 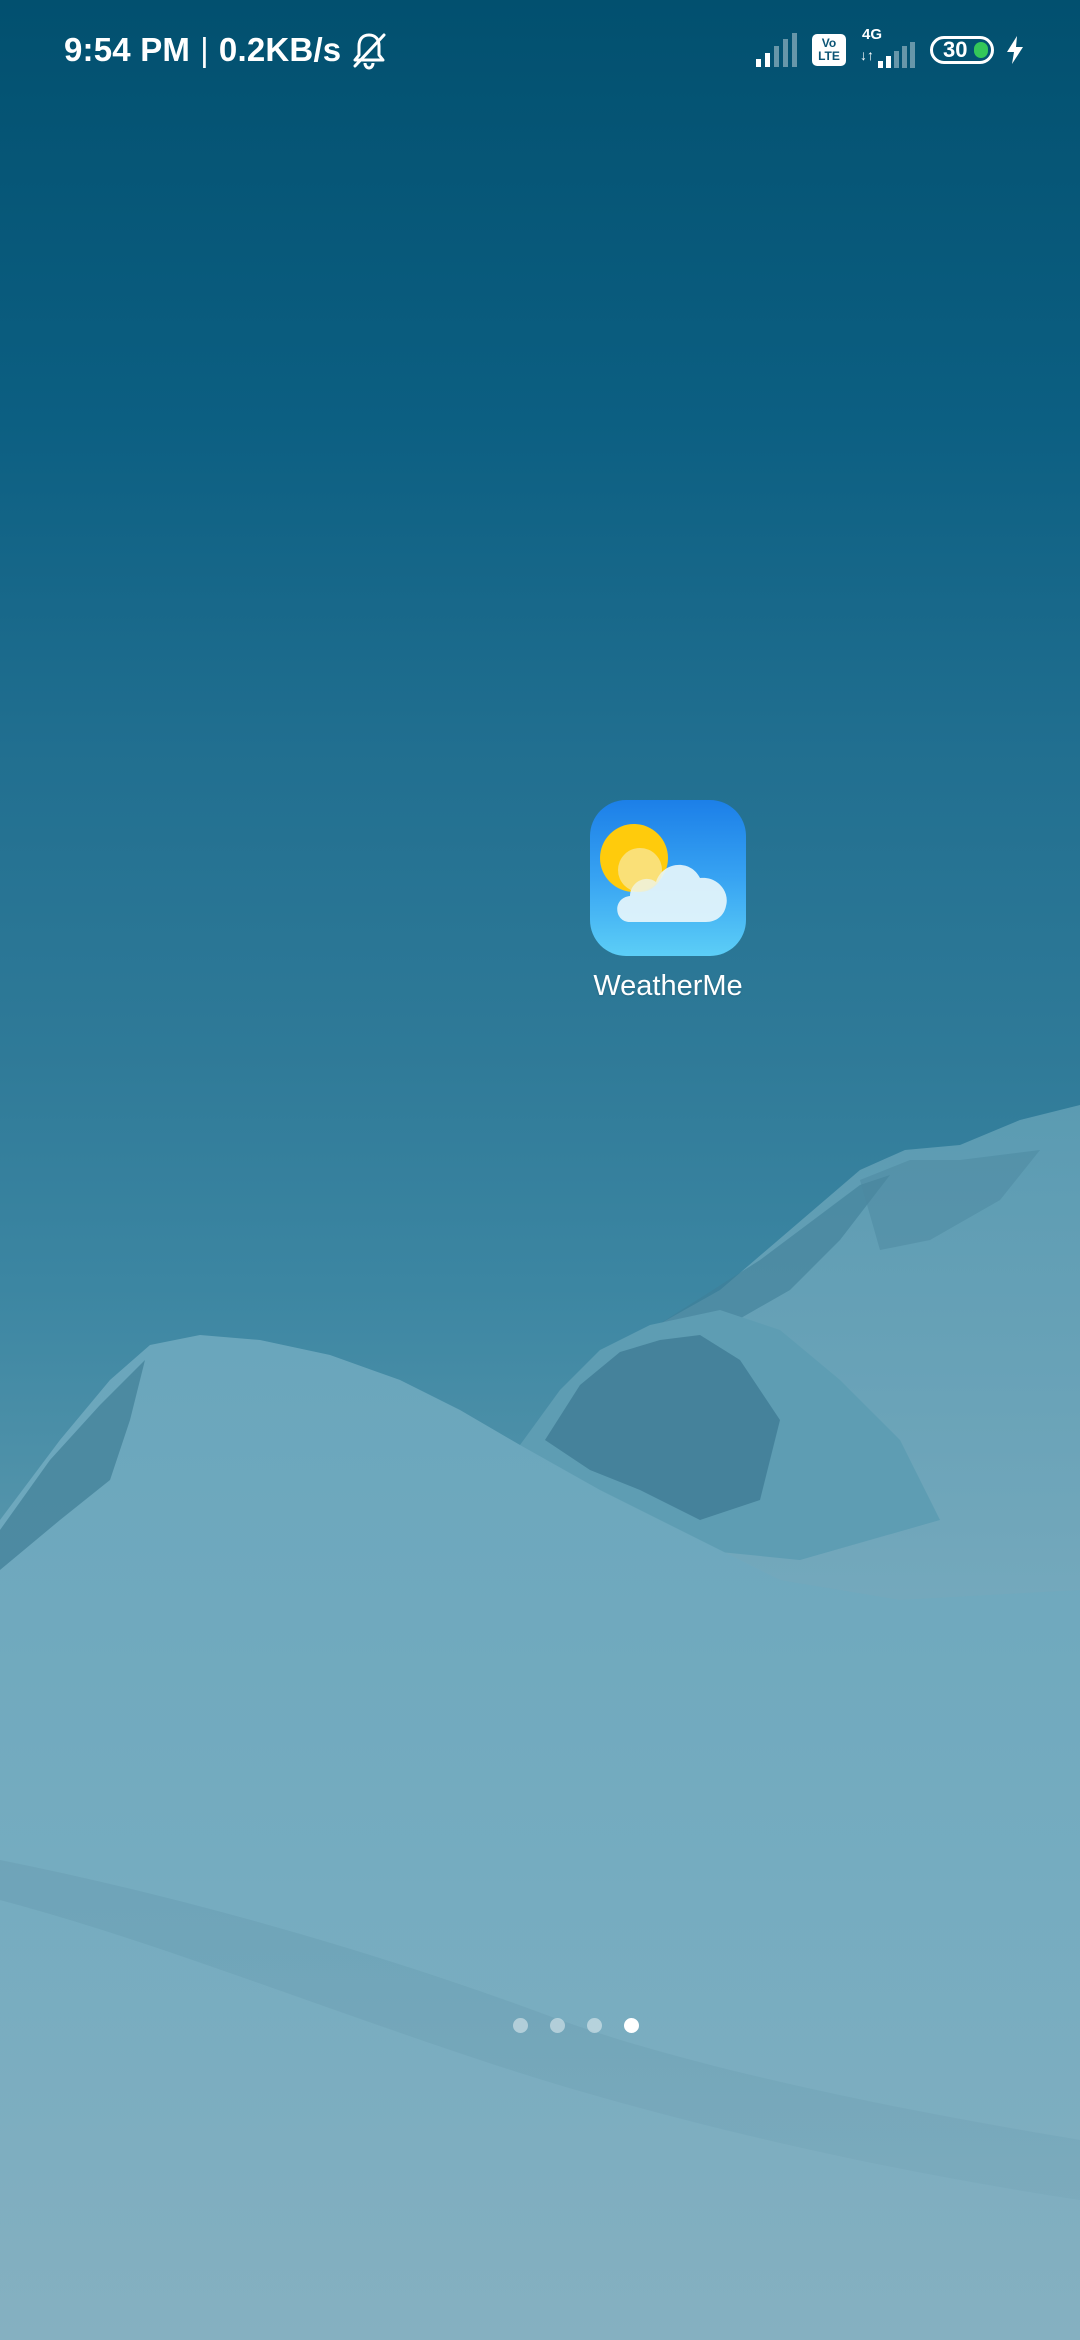 What do you see at coordinates (872, 34) in the screenshot?
I see `network-type: 4G` at bounding box center [872, 34].